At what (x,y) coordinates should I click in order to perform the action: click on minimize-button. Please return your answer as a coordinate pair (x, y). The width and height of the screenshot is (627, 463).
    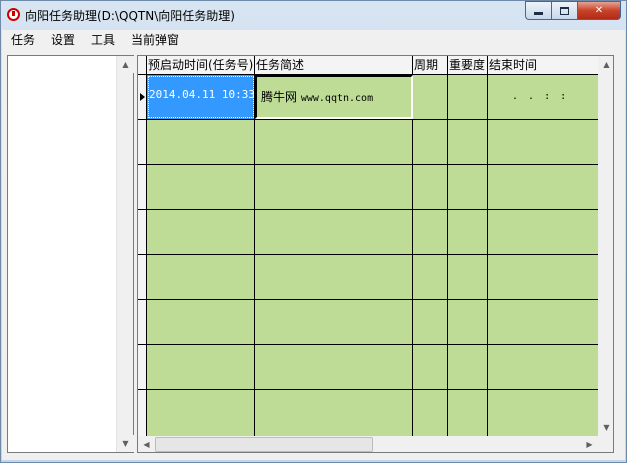
    Looking at the image, I should click on (538, 10).